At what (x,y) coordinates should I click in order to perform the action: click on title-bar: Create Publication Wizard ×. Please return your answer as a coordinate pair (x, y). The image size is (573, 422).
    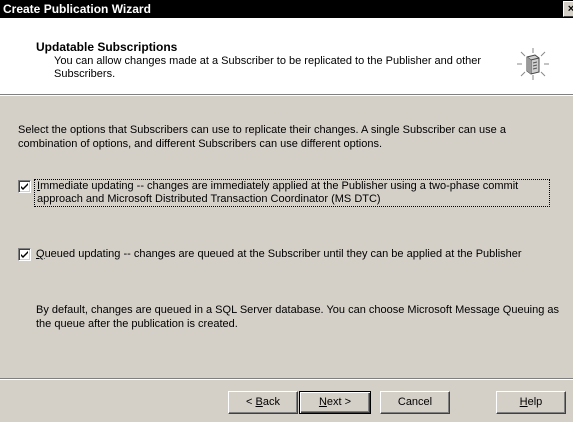
    Looking at the image, I should click on (286, 9).